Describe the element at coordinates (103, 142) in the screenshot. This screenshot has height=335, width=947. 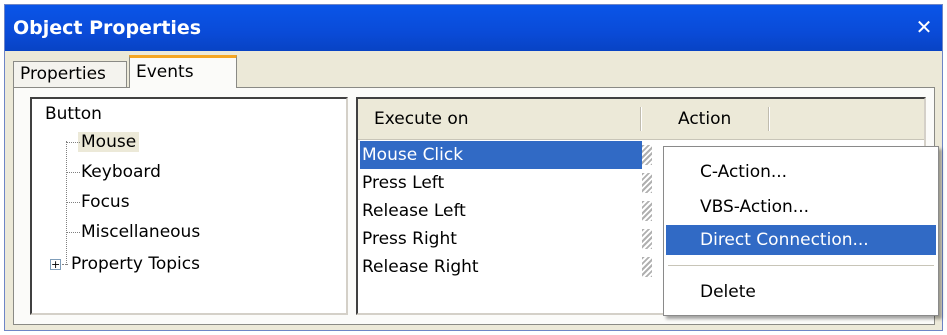
I see `tree-item-mouse: Mouse` at that location.